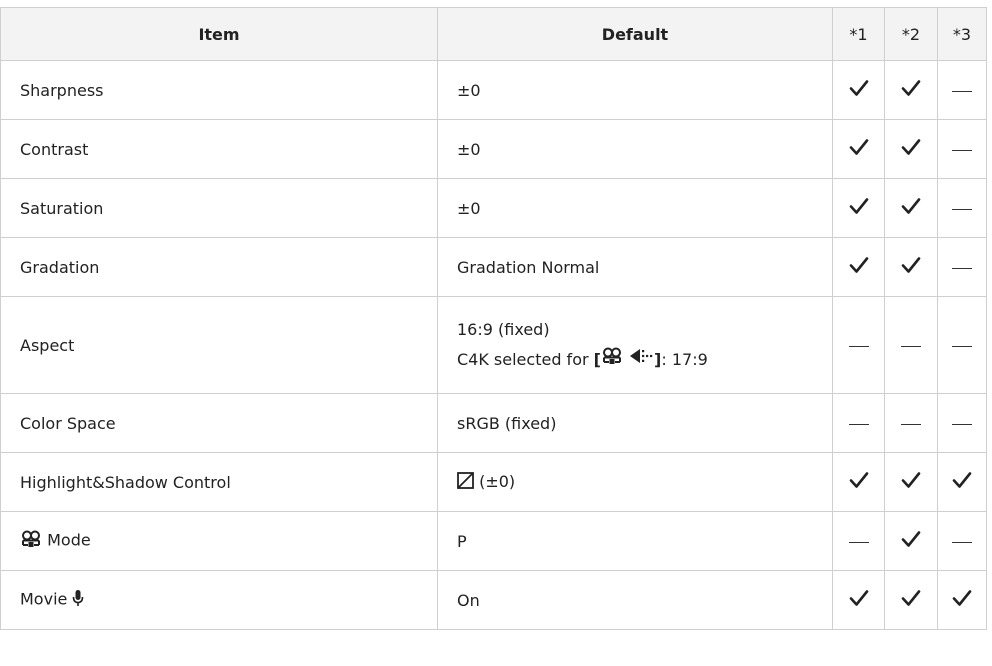 The height and width of the screenshot is (666, 992). Describe the element at coordinates (78, 600) in the screenshot. I see `microphone-icon` at that location.